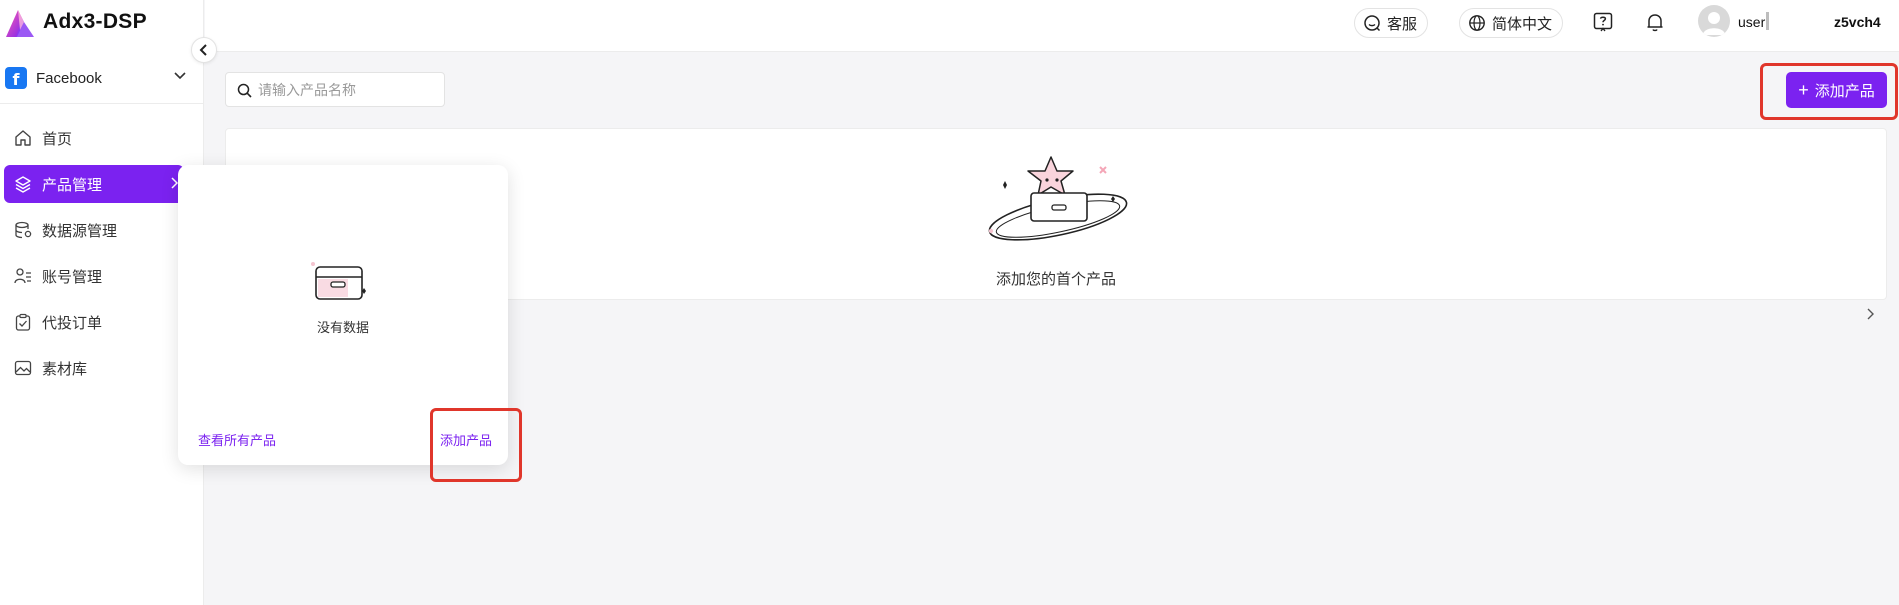 The height and width of the screenshot is (605, 1899). Describe the element at coordinates (1372, 23) in the screenshot. I see `chat-icon` at that location.